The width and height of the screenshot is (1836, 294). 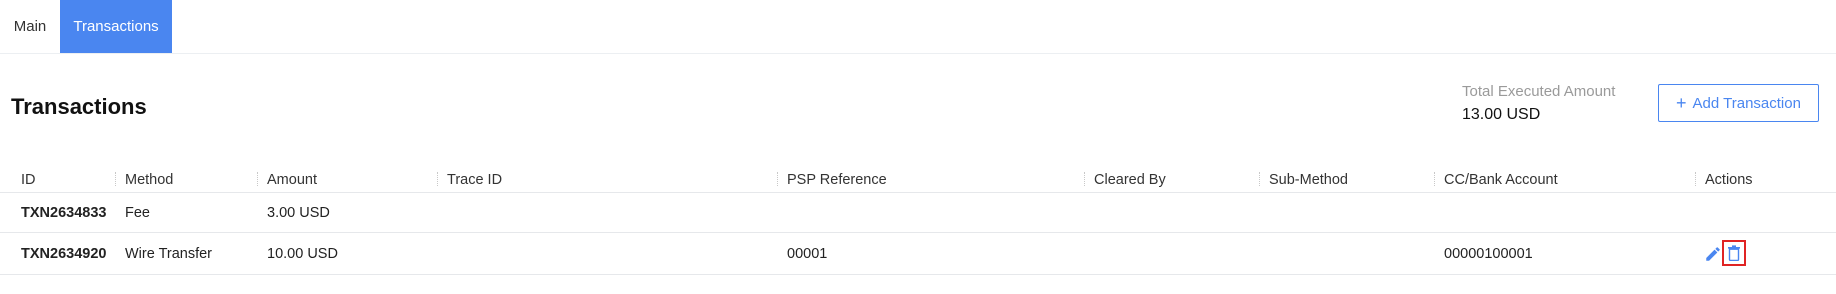 What do you see at coordinates (116, 26) in the screenshot?
I see `tab-transactions: Transactions` at bounding box center [116, 26].